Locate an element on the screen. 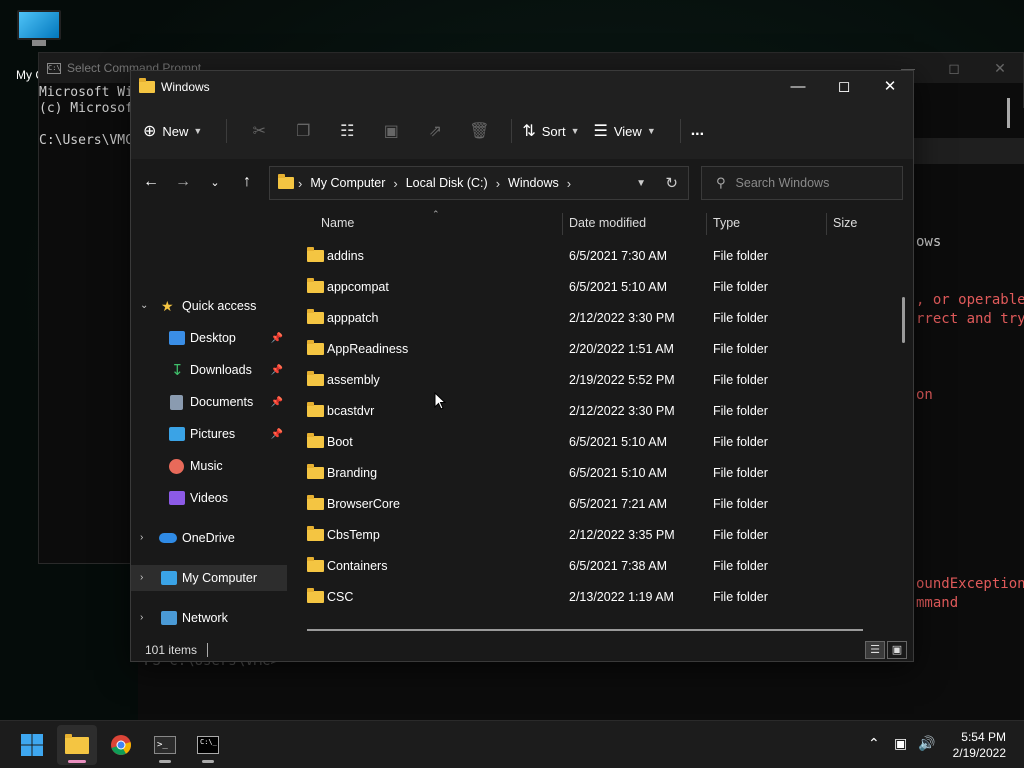 The image size is (1024, 768). taskbar-command-prompt: C:\_ is located at coordinates (208, 745).